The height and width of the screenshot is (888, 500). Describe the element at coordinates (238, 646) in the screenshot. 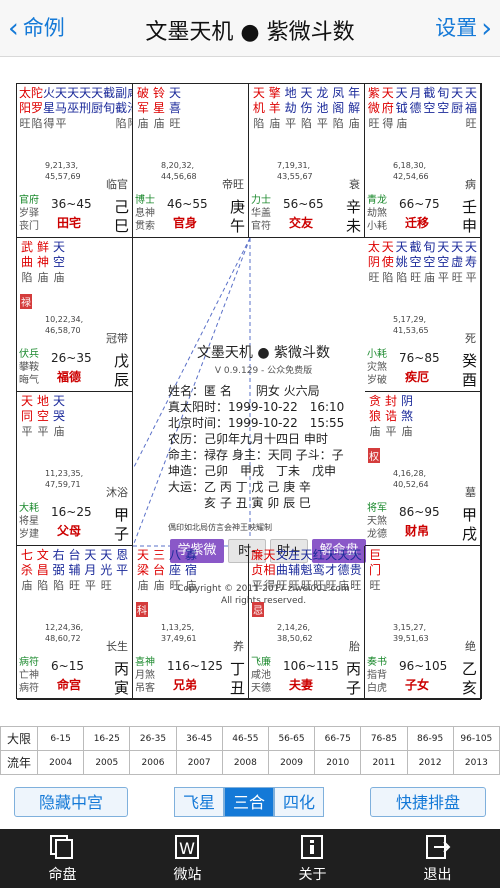

I see `life-stage: 养` at that location.